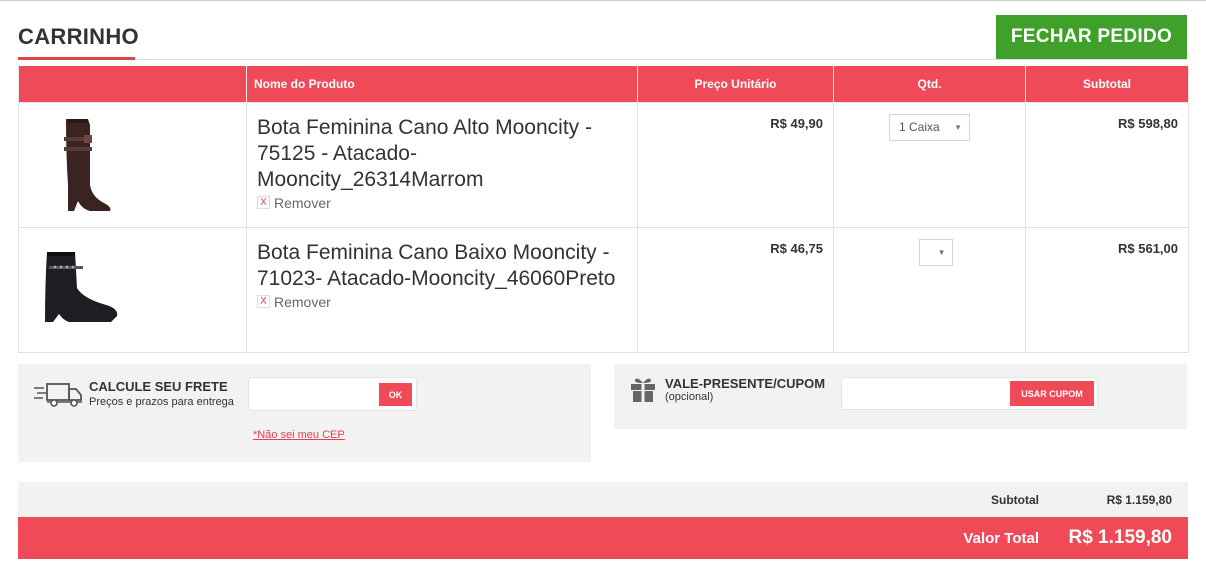 The width and height of the screenshot is (1206, 577). What do you see at coordinates (161, 402) in the screenshot?
I see `shipping-subtitle: Preços e prazos para entrega` at bounding box center [161, 402].